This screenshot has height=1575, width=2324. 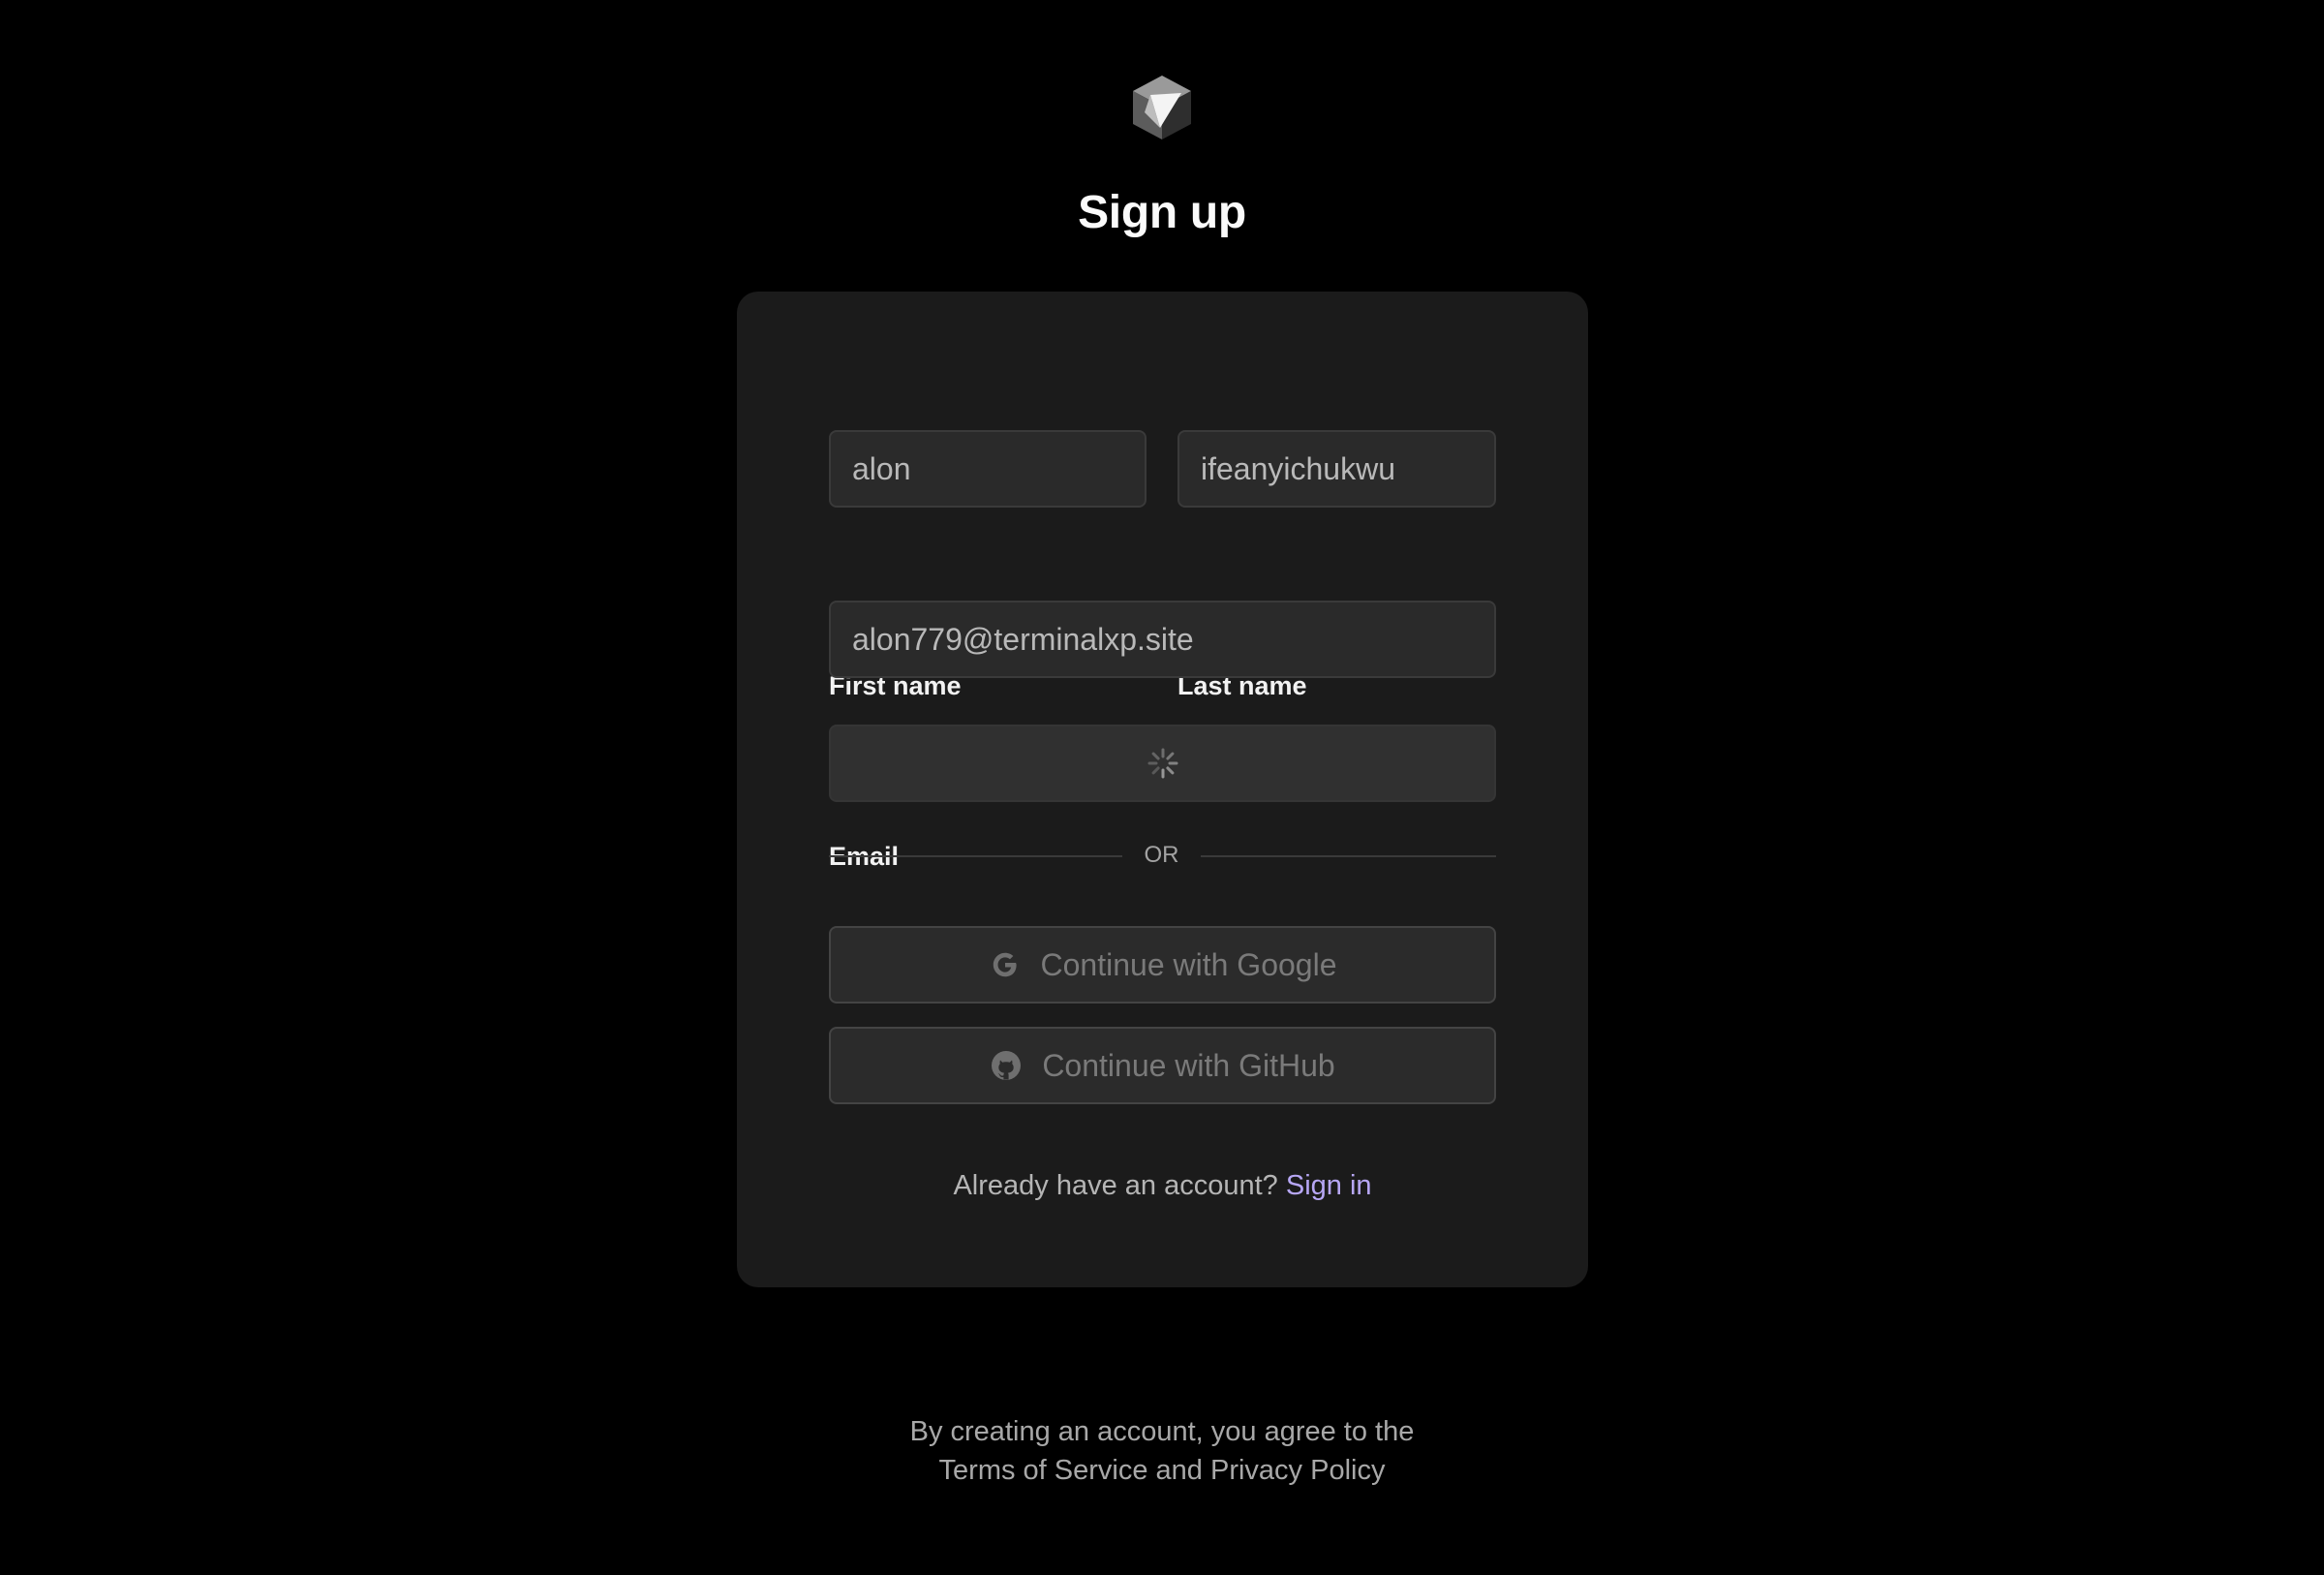 I want to click on submit-button, so click(x=1163, y=763).